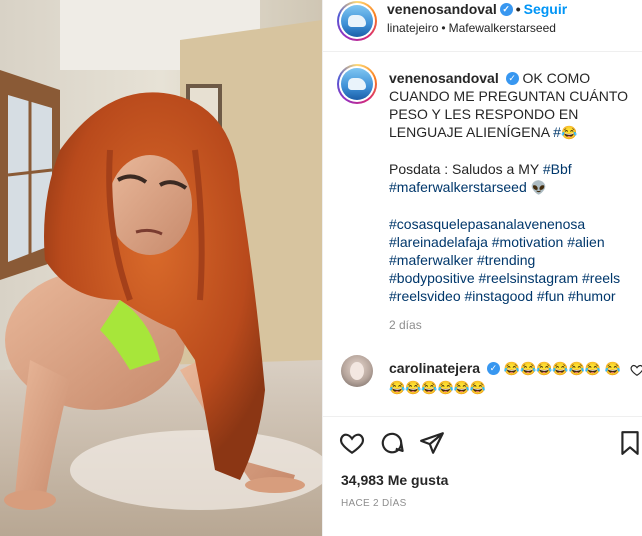 The image size is (642, 536). What do you see at coordinates (506, 260) in the screenshot?
I see `hashtag-link: #trending` at bounding box center [506, 260].